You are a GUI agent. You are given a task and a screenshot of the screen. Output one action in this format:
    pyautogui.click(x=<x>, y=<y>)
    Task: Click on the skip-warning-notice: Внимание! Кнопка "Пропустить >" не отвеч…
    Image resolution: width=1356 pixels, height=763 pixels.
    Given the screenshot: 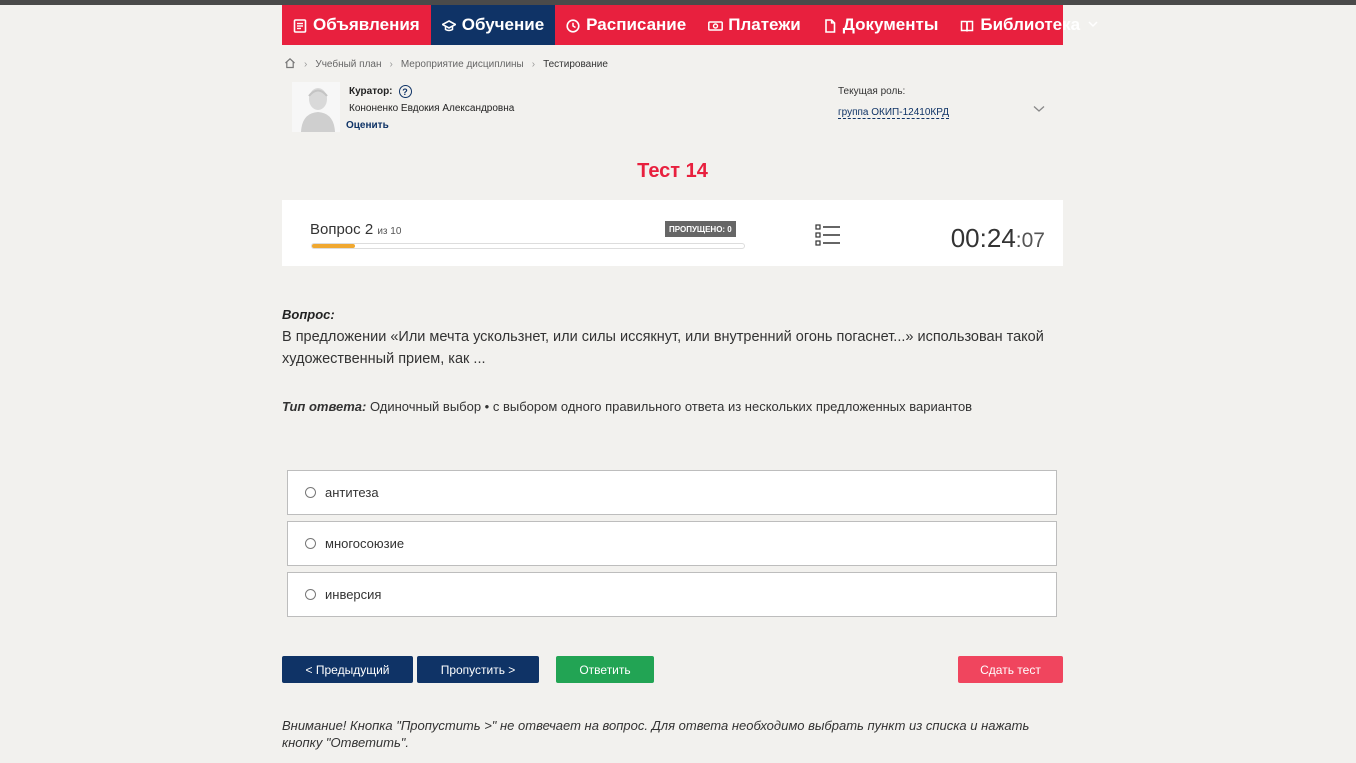 What is the action you would take?
    pyautogui.click(x=656, y=734)
    